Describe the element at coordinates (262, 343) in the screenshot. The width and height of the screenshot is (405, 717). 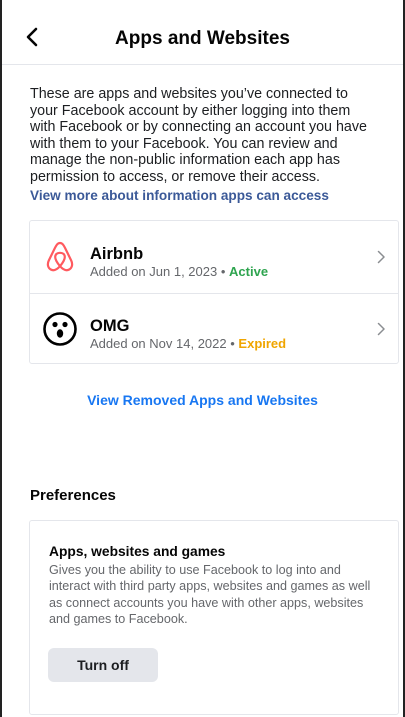
I see `status-badge: Expired` at that location.